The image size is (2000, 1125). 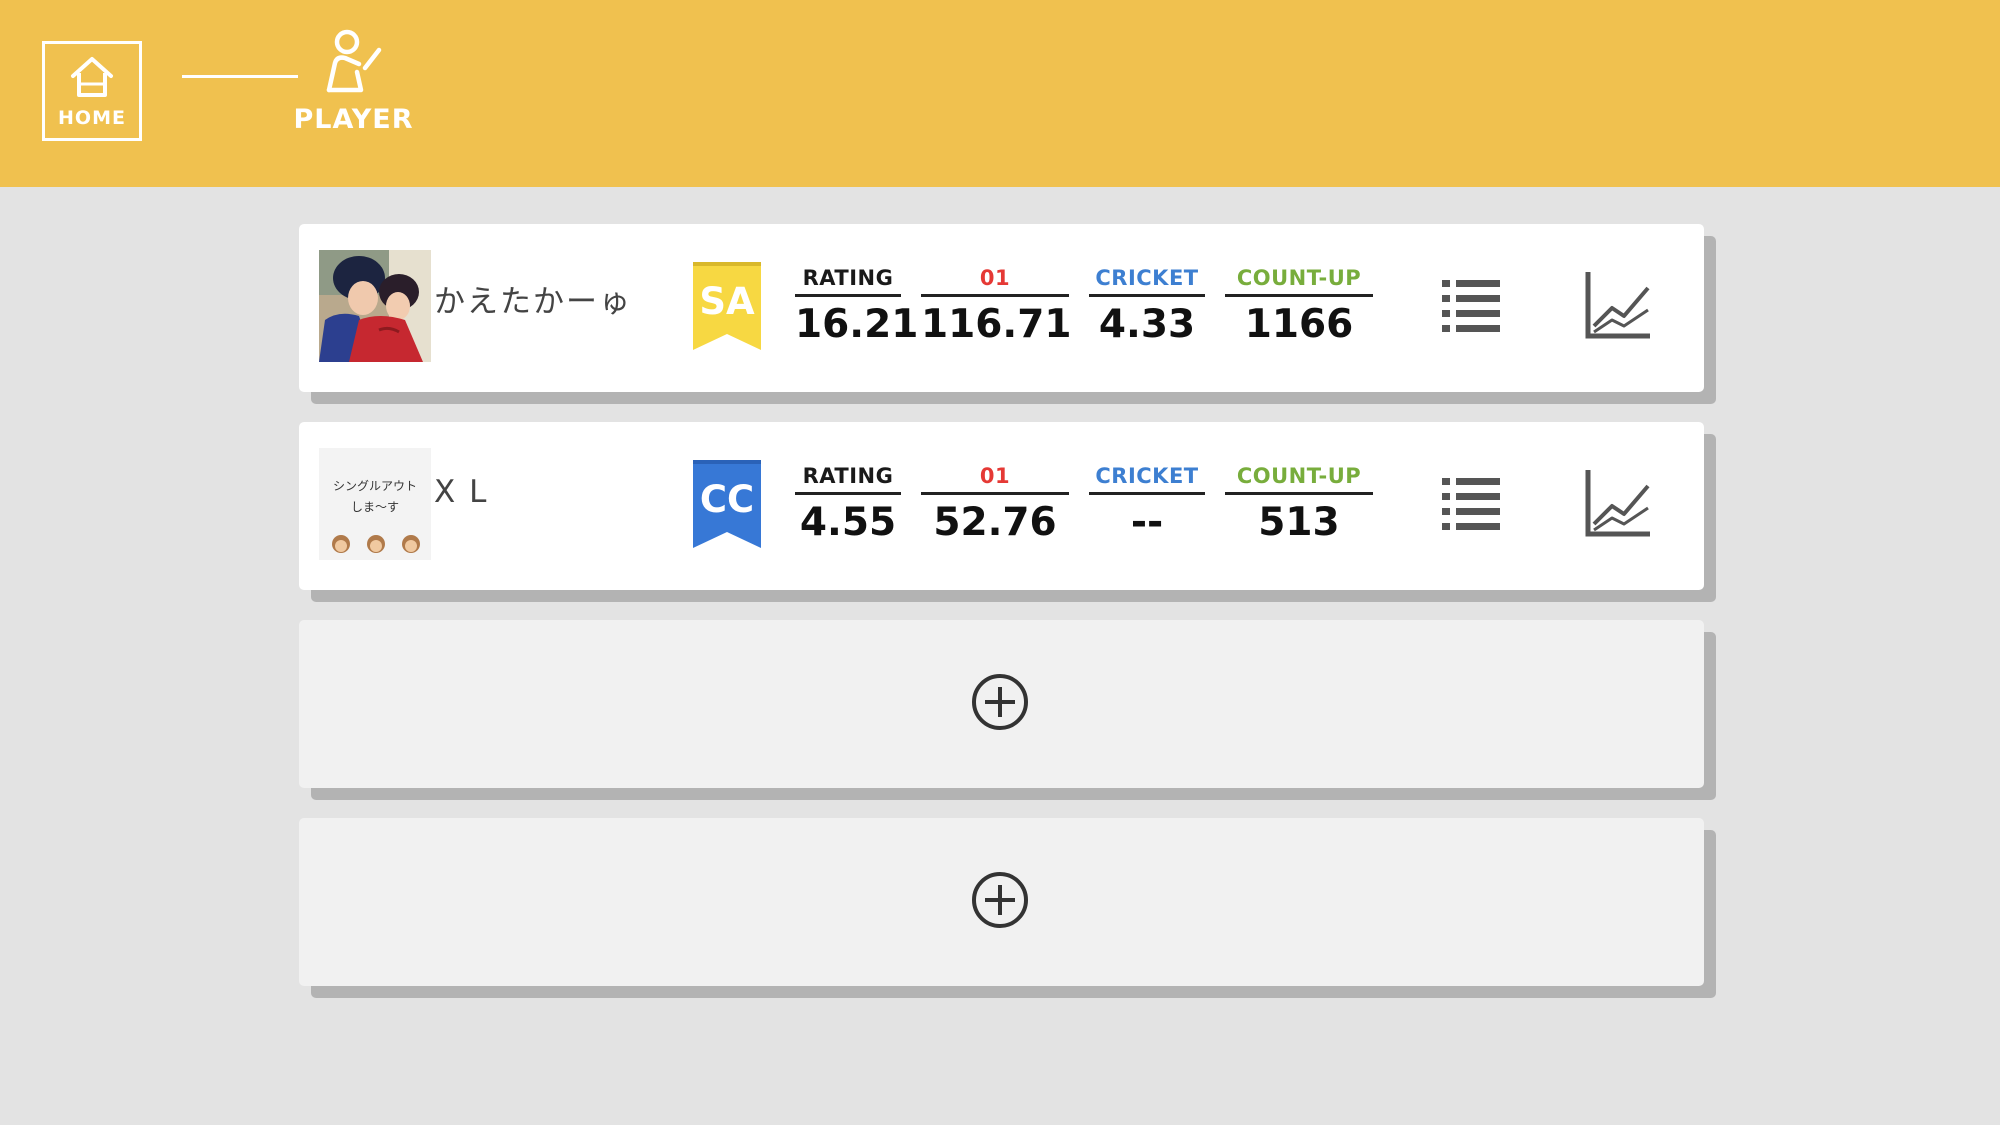 I want to click on player-tab-label: PLAYER, so click(x=353, y=119).